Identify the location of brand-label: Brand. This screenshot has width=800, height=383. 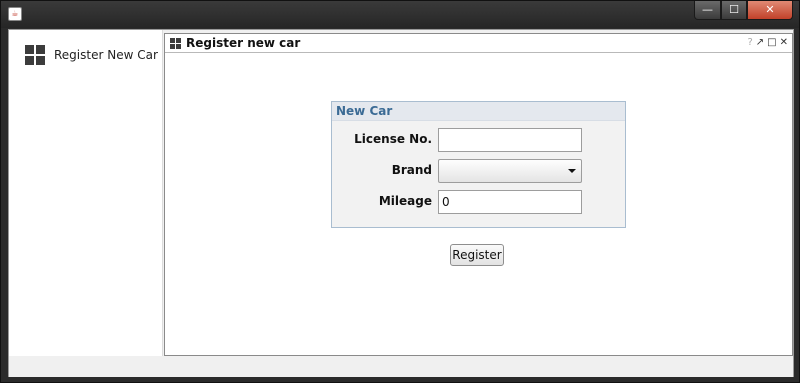
(411, 170).